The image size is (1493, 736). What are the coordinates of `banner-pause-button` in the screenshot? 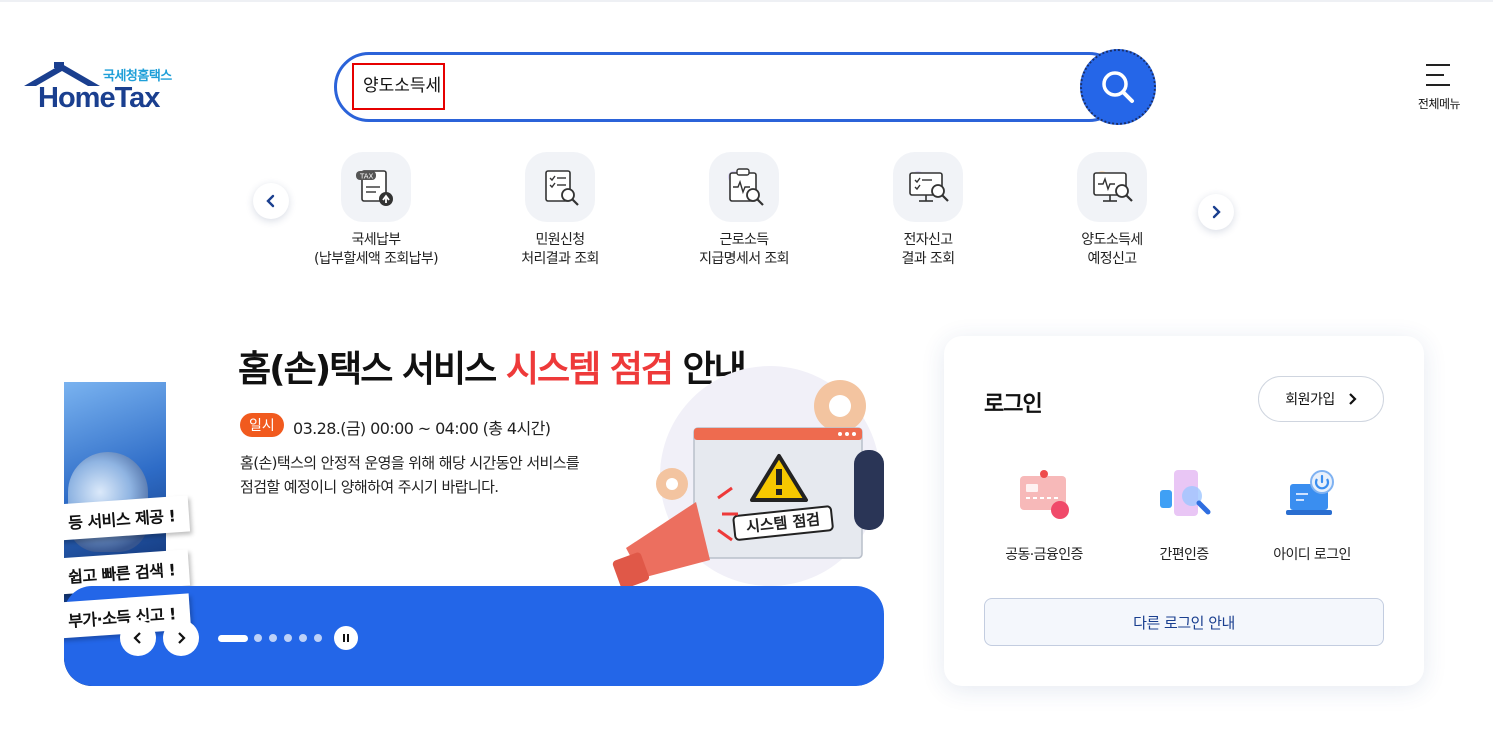 It's located at (346, 638).